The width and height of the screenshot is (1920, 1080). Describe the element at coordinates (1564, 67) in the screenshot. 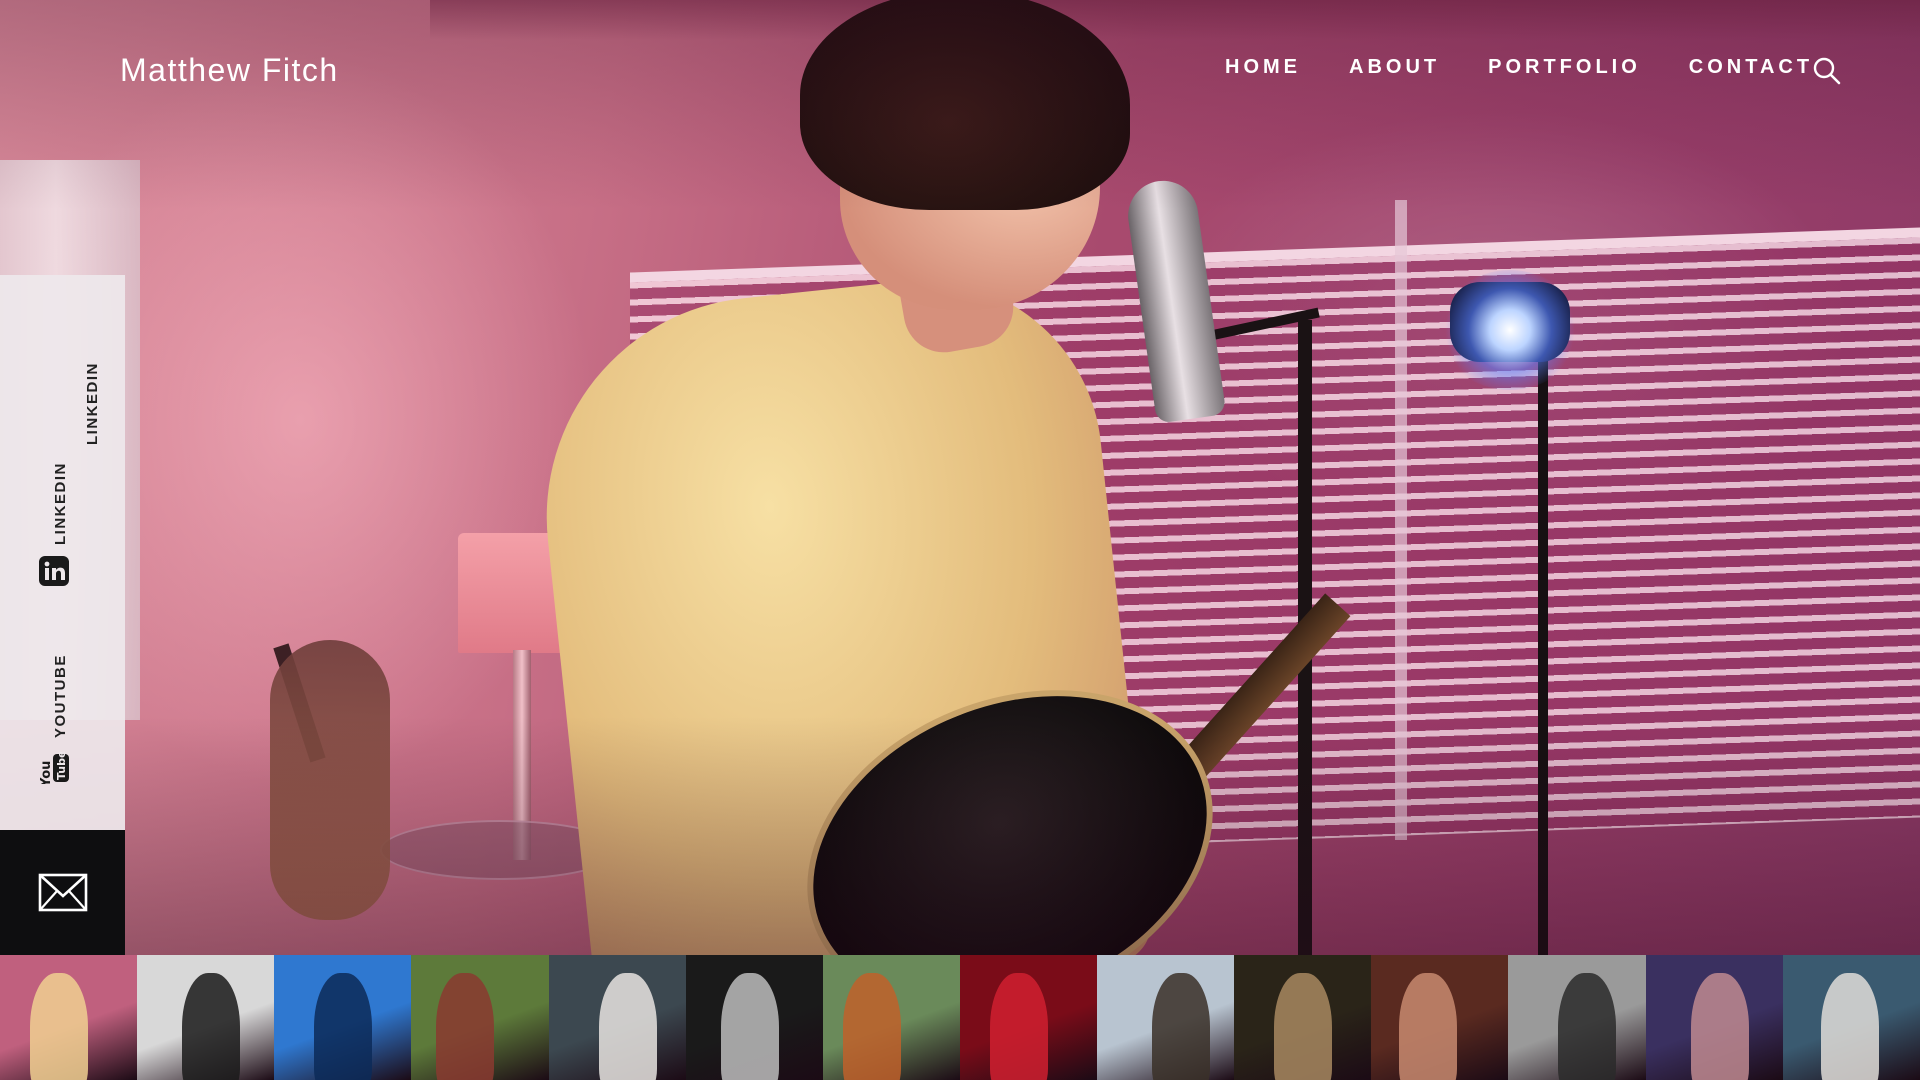

I see `nav-portfolio: PORTFOLIO` at that location.